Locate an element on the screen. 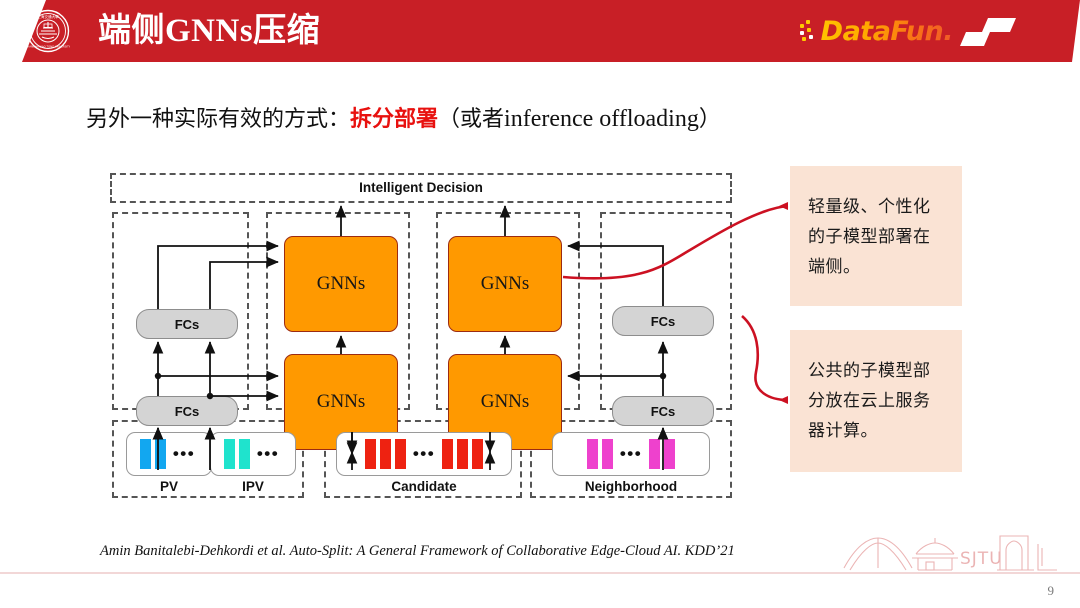 Image resolution: width=1080 pixels, height=608 pixels. subtitle-lead: 另外一种实际有效的方式： is located at coordinates (218, 119).